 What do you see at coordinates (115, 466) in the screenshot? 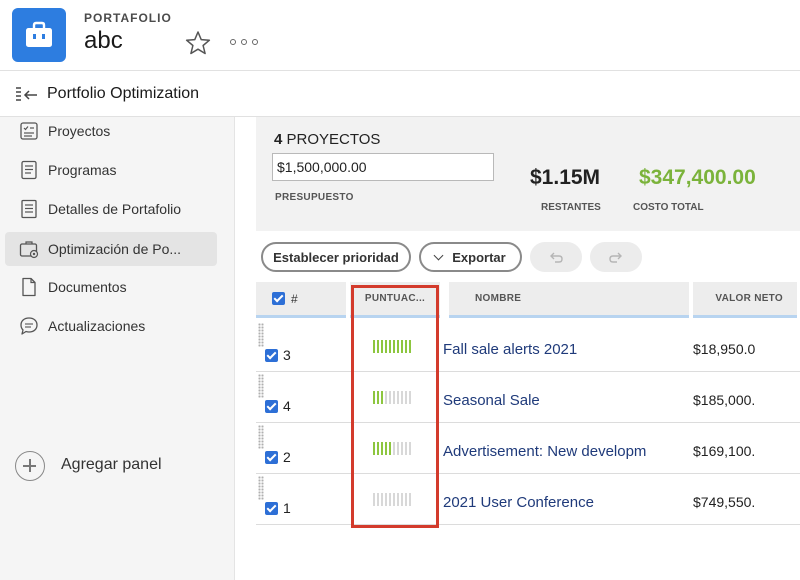
I see `add-panel-button: Agregar panel` at bounding box center [115, 466].